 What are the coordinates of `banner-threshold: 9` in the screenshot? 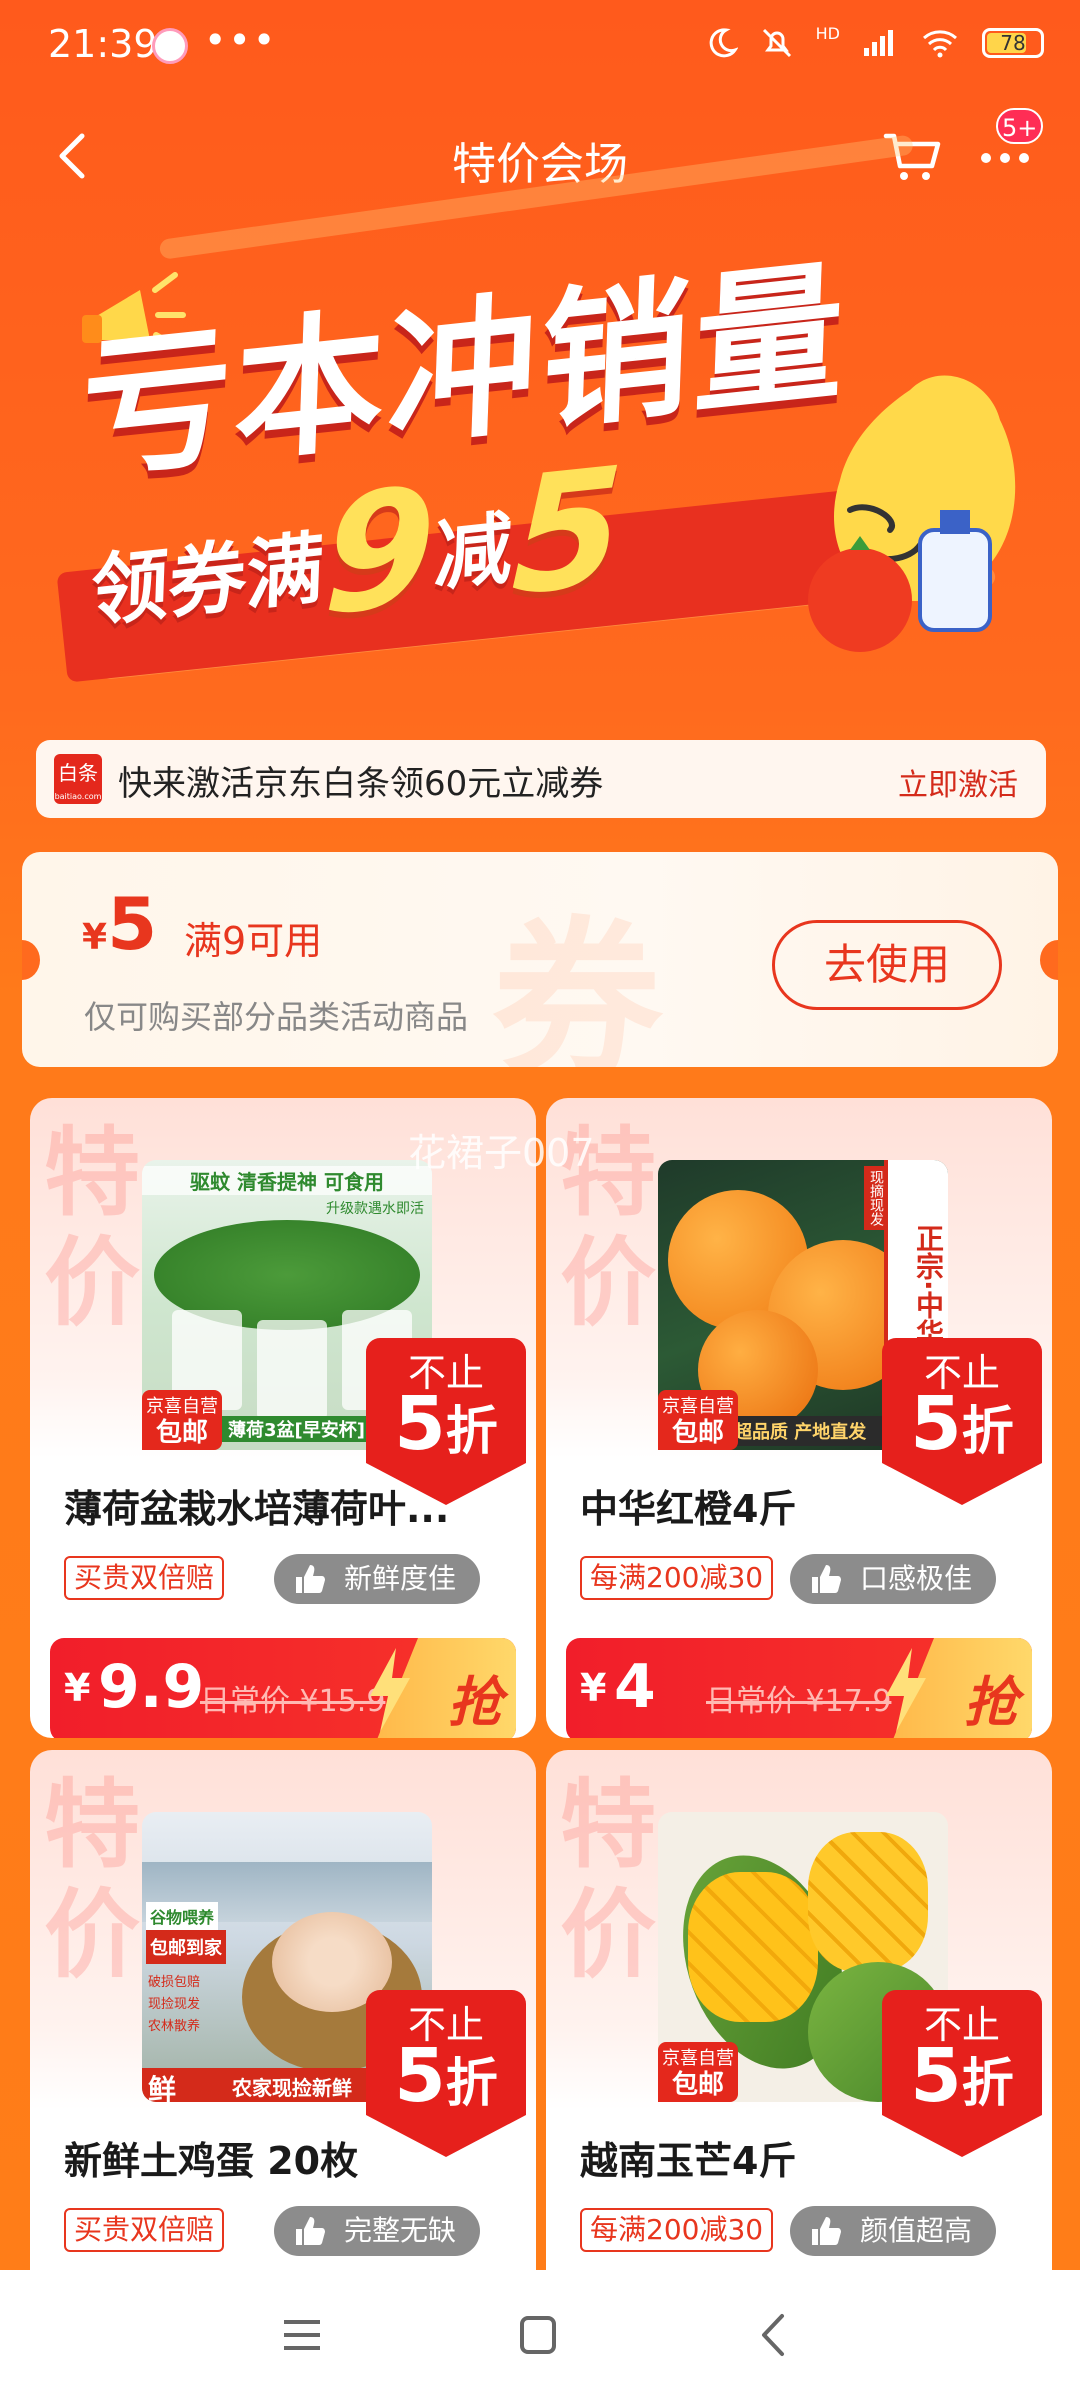 It's located at (379, 551).